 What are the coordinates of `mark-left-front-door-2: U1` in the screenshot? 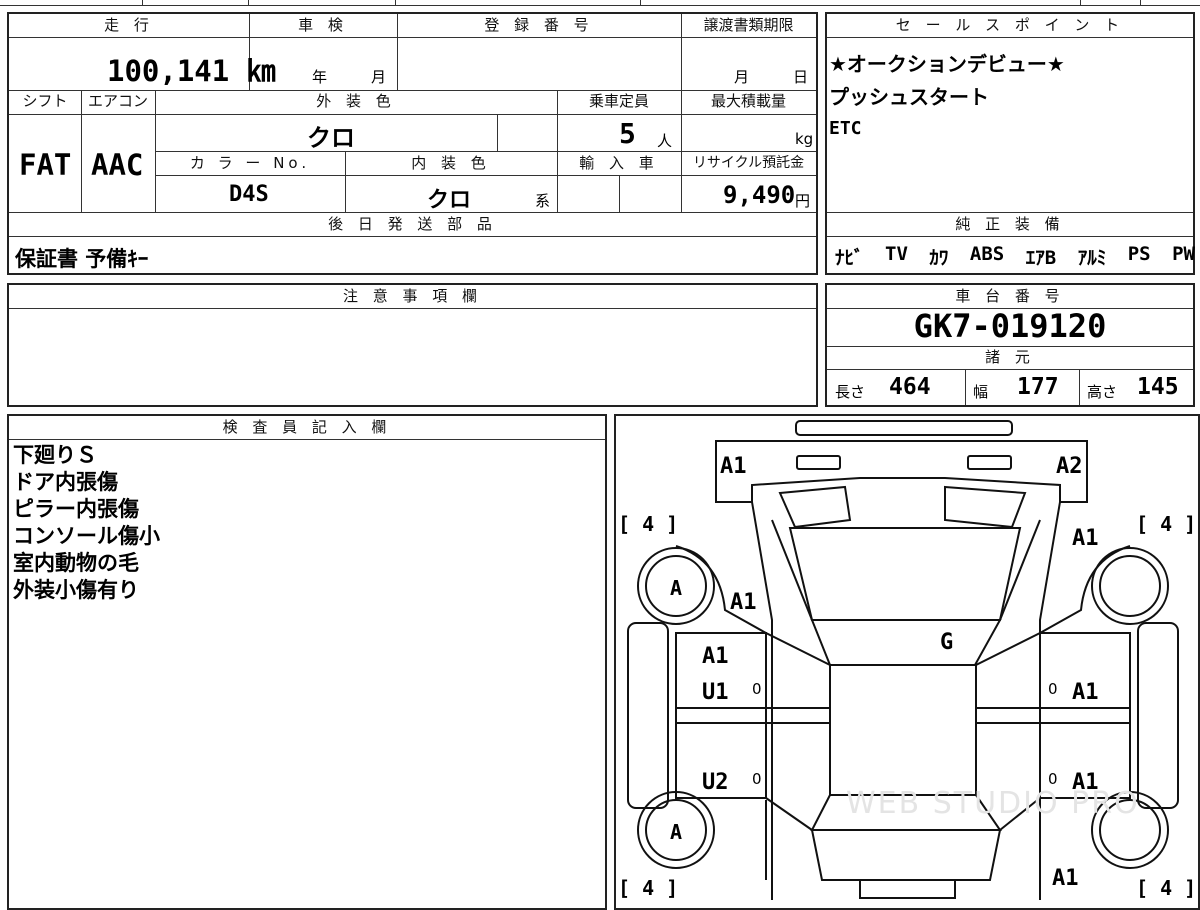 It's located at (715, 692).